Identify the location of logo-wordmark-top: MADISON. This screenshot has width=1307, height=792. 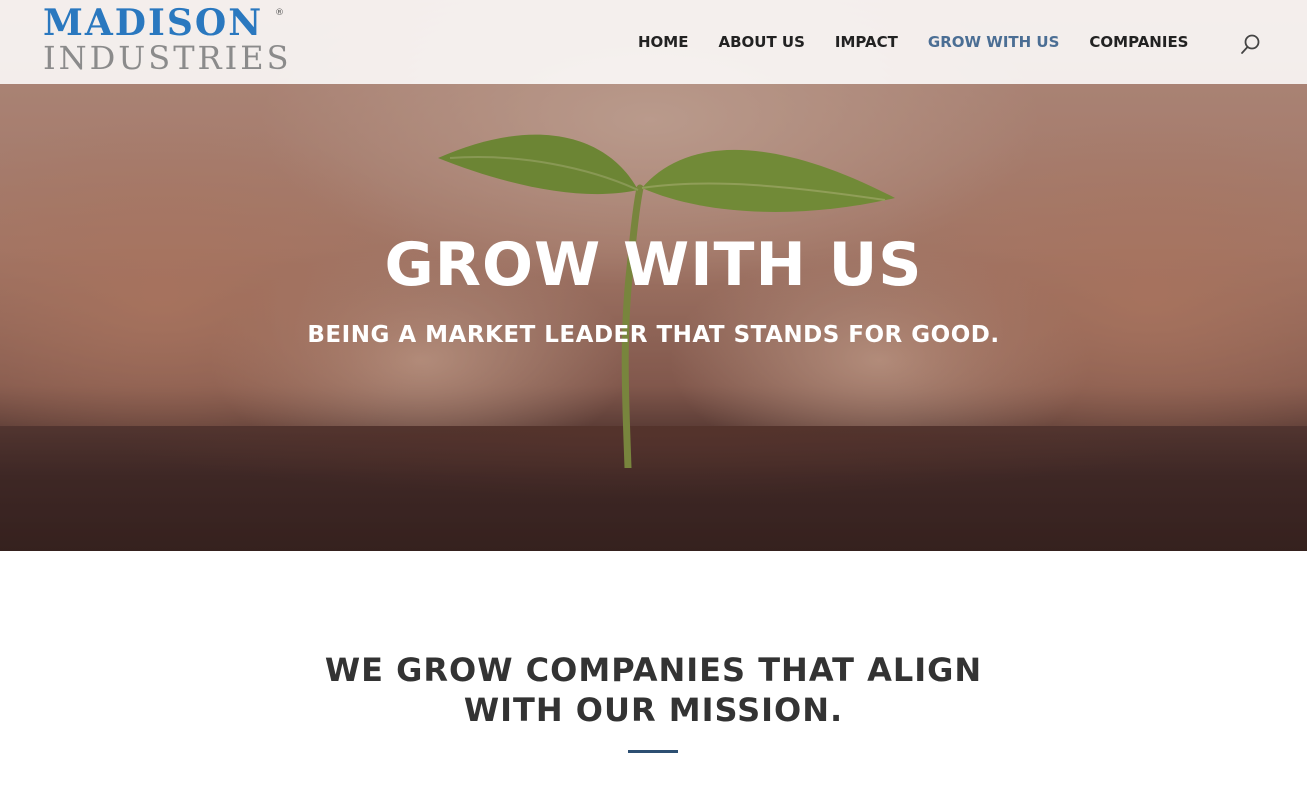
(153, 23).